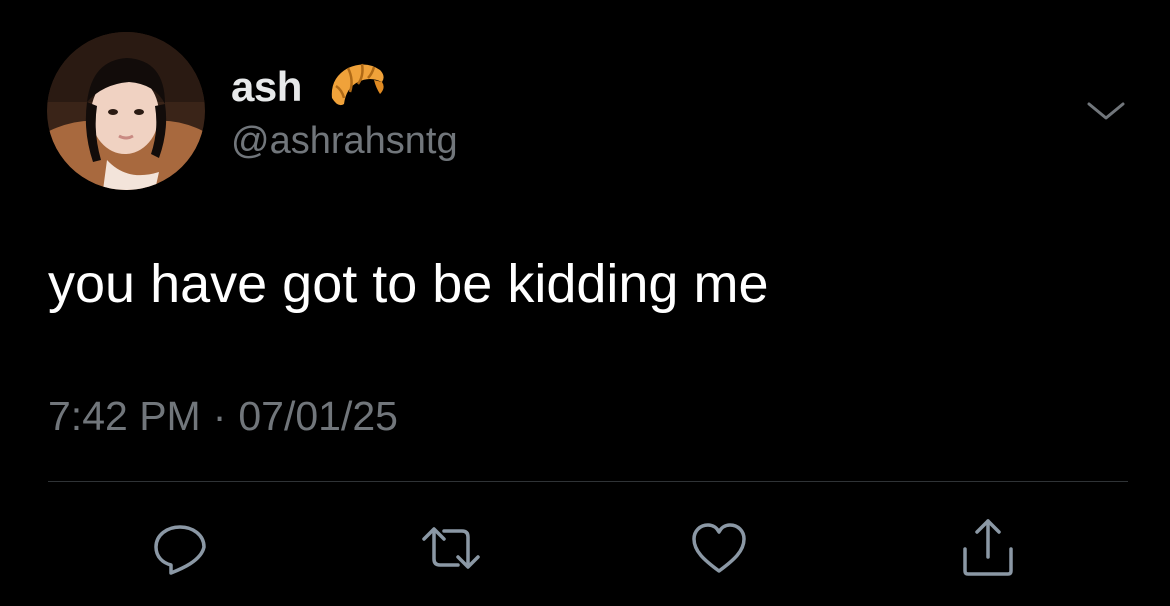 The width and height of the screenshot is (1170, 606). Describe the element at coordinates (408, 284) in the screenshot. I see `tweet-text: you have got to be kidding me` at that location.